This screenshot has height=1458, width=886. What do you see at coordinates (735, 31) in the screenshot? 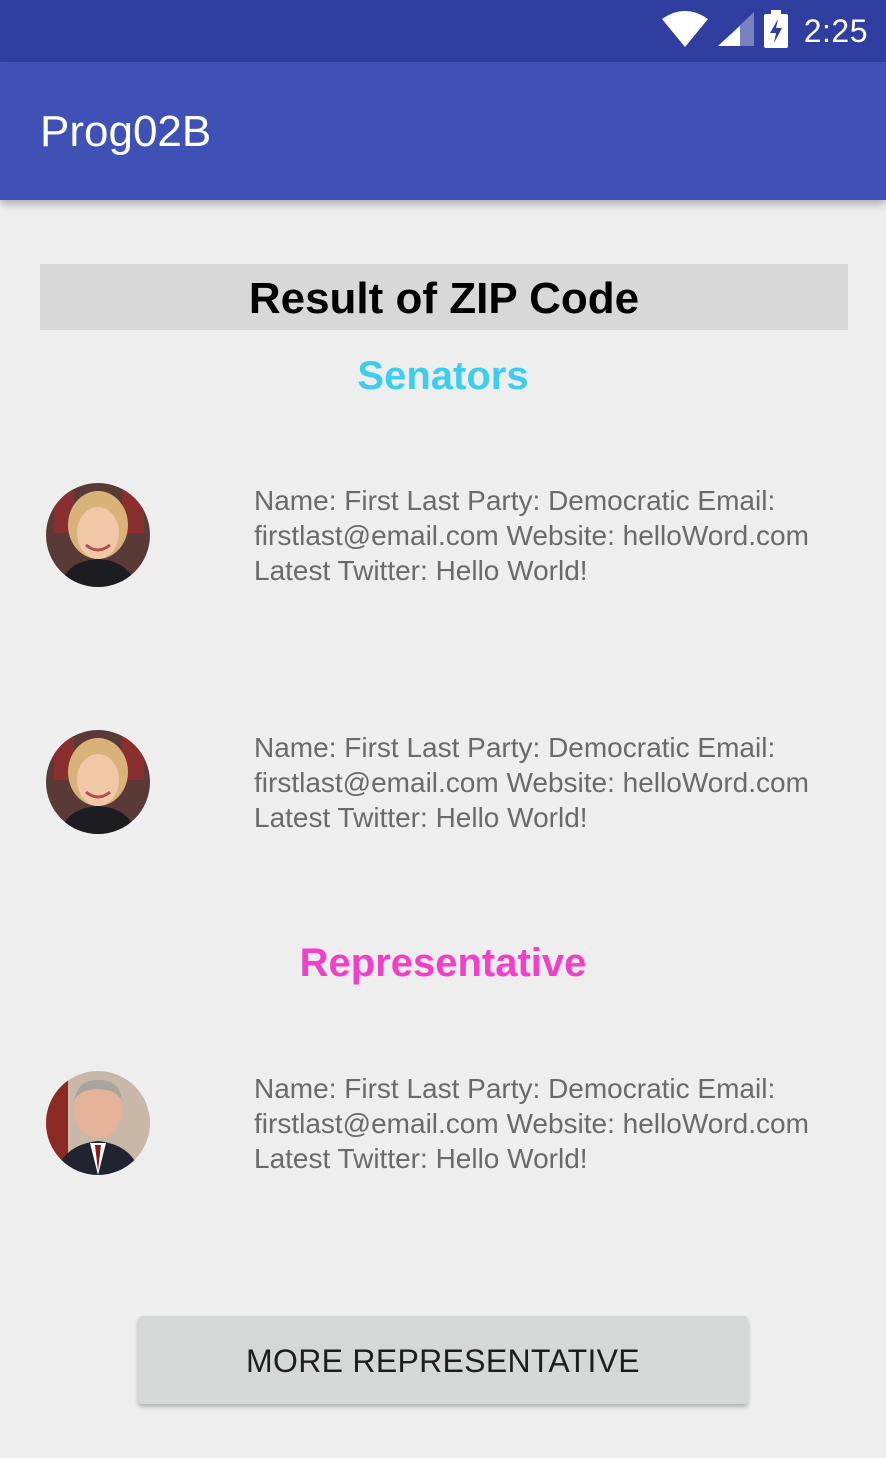
I see `cell-signal-icon` at bounding box center [735, 31].